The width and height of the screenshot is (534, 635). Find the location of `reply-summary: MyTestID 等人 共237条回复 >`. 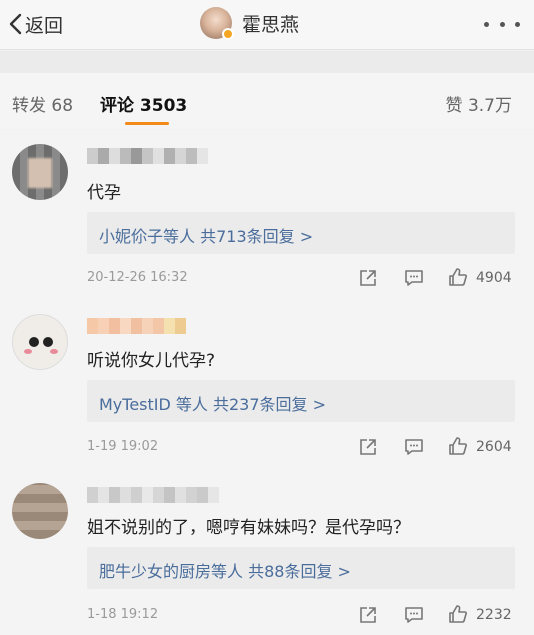

reply-summary: MyTestID 等人 共237条回复 > is located at coordinates (301, 401).